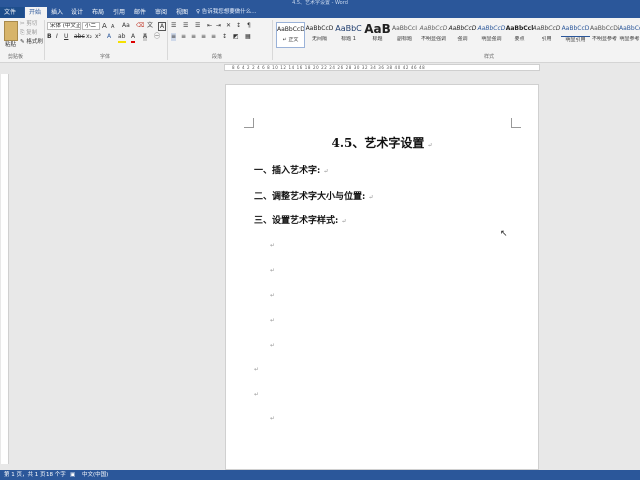  Describe the element at coordinates (290, 40) in the screenshot. I see `style-label: ↵ 正文` at that location.